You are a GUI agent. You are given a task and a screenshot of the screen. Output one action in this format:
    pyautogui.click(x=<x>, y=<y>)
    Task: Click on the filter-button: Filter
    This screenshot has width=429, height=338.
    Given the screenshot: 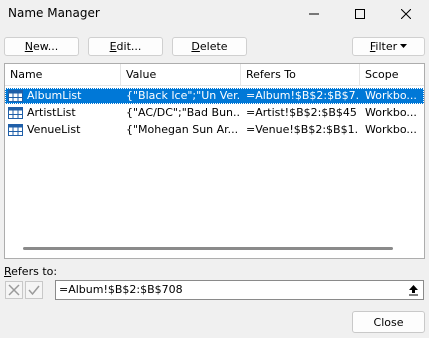 What is the action you would take?
    pyautogui.click(x=388, y=46)
    